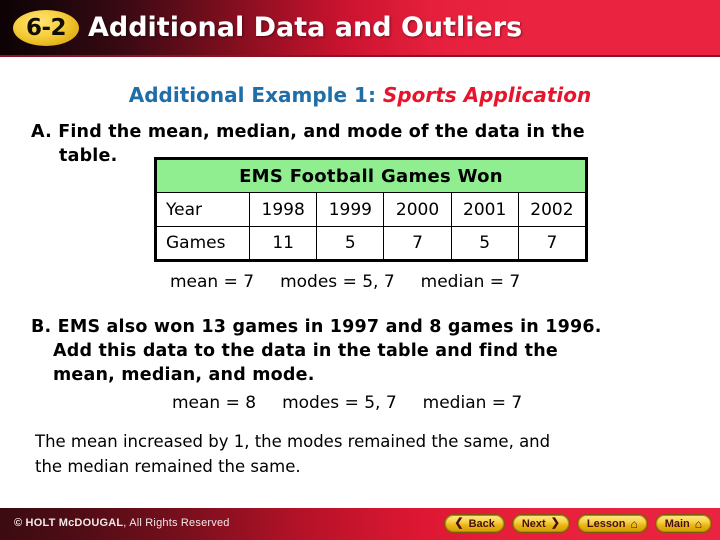 Image resolution: width=720 pixels, height=540 pixels. Describe the element at coordinates (176, 523) in the screenshot. I see `copyright-rights: , All Rights Reserved` at that location.